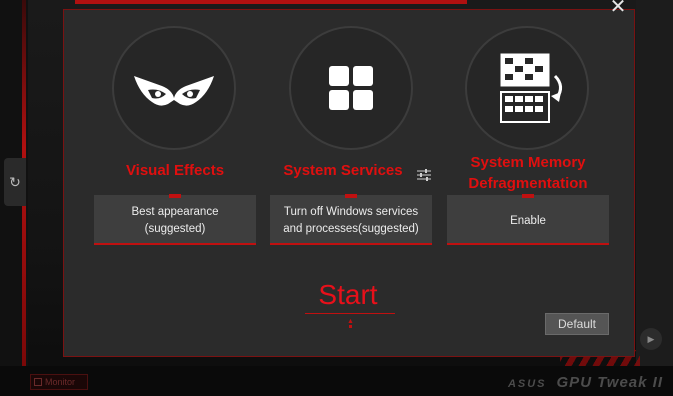 Image resolution: width=673 pixels, height=396 pixels. What do you see at coordinates (351, 229) in the screenshot?
I see `value-line-2: and processes(suggested)` at bounding box center [351, 229].